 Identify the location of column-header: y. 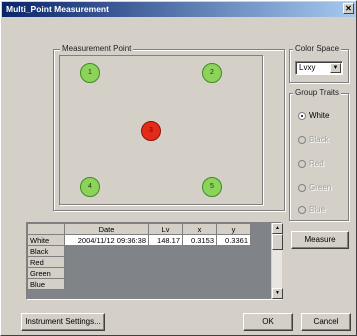
(233, 229).